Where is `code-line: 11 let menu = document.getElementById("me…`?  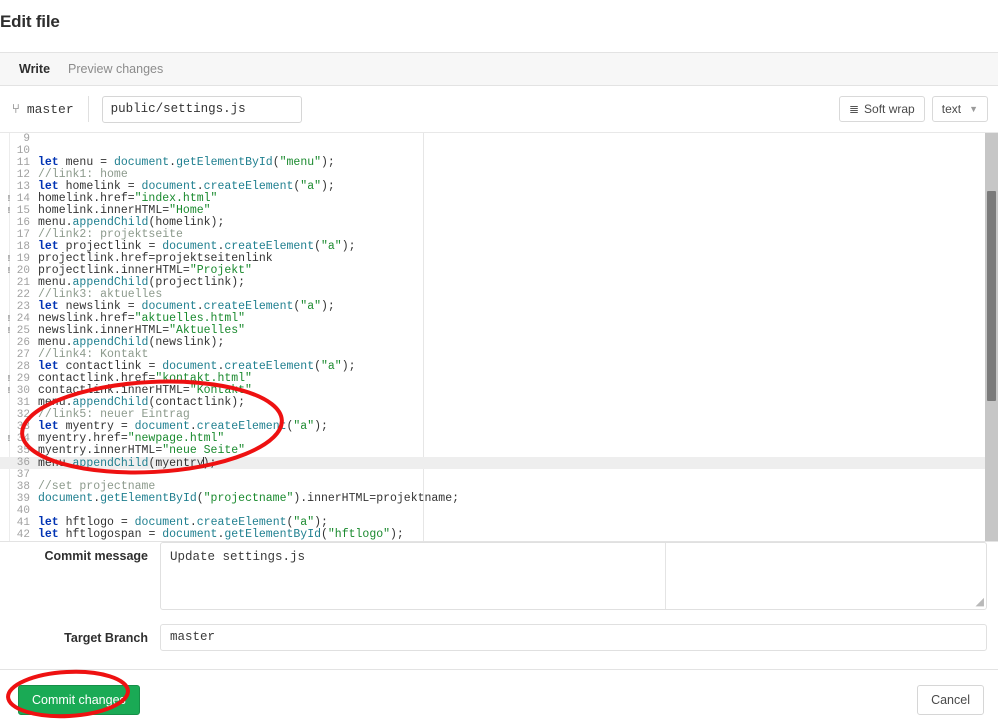
code-line: 11 let menu = document.getElementById("me… is located at coordinates (499, 163).